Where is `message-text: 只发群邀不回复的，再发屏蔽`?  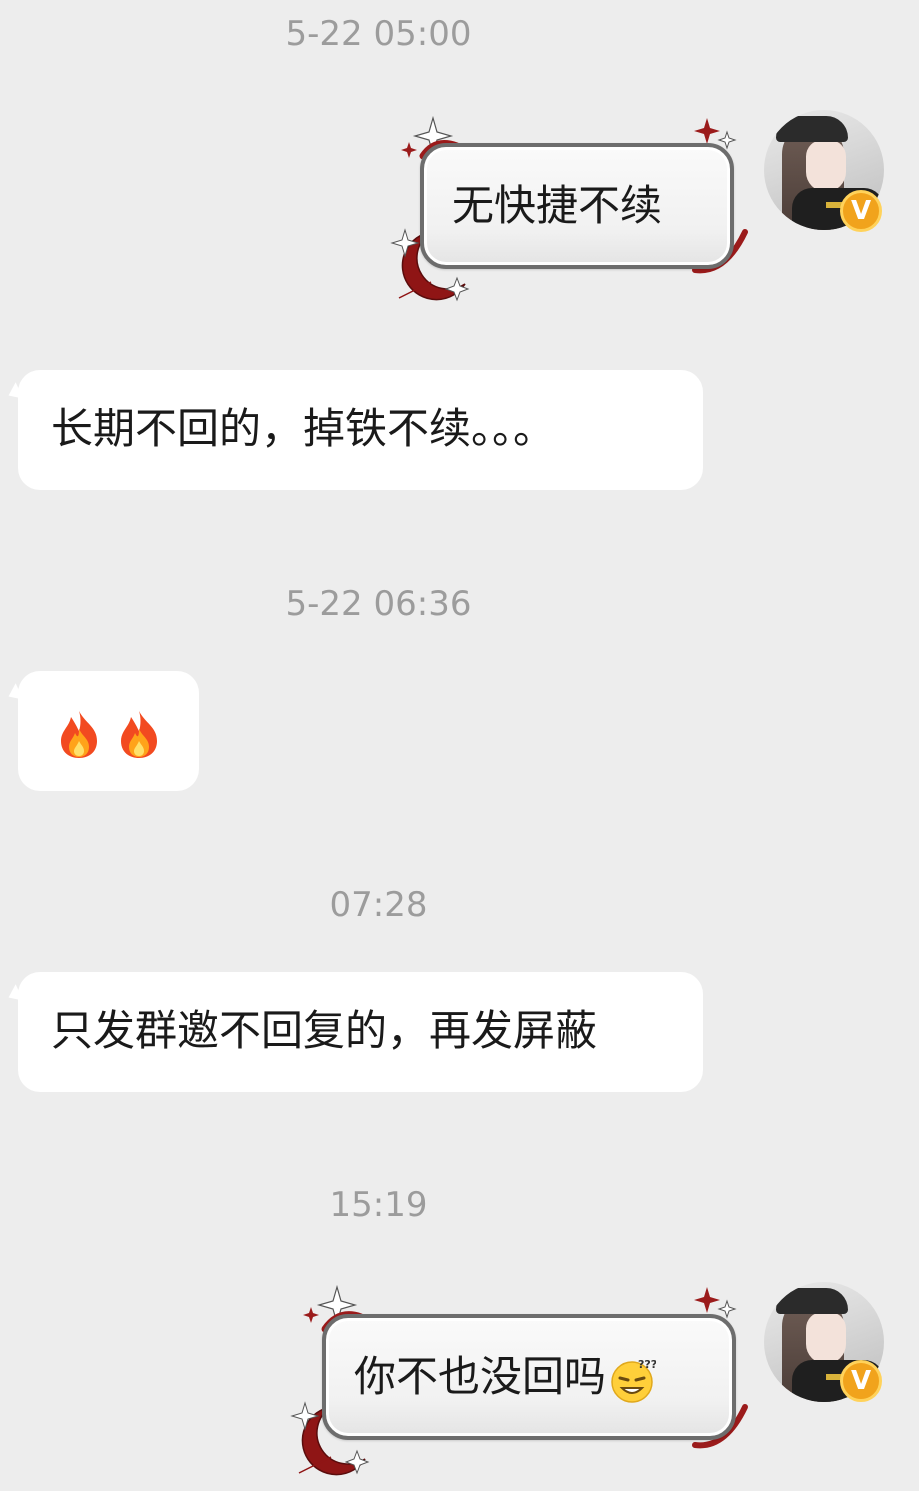 message-text: 只发群邀不回复的，再发屏蔽 is located at coordinates (324, 1030).